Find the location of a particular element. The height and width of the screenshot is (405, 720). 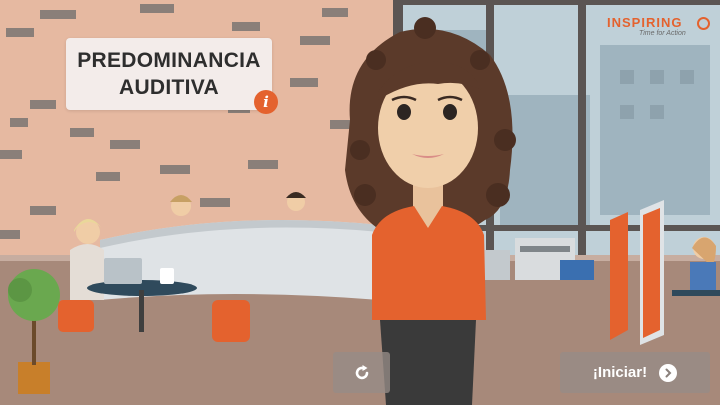

replay-icon is located at coordinates (361, 371).